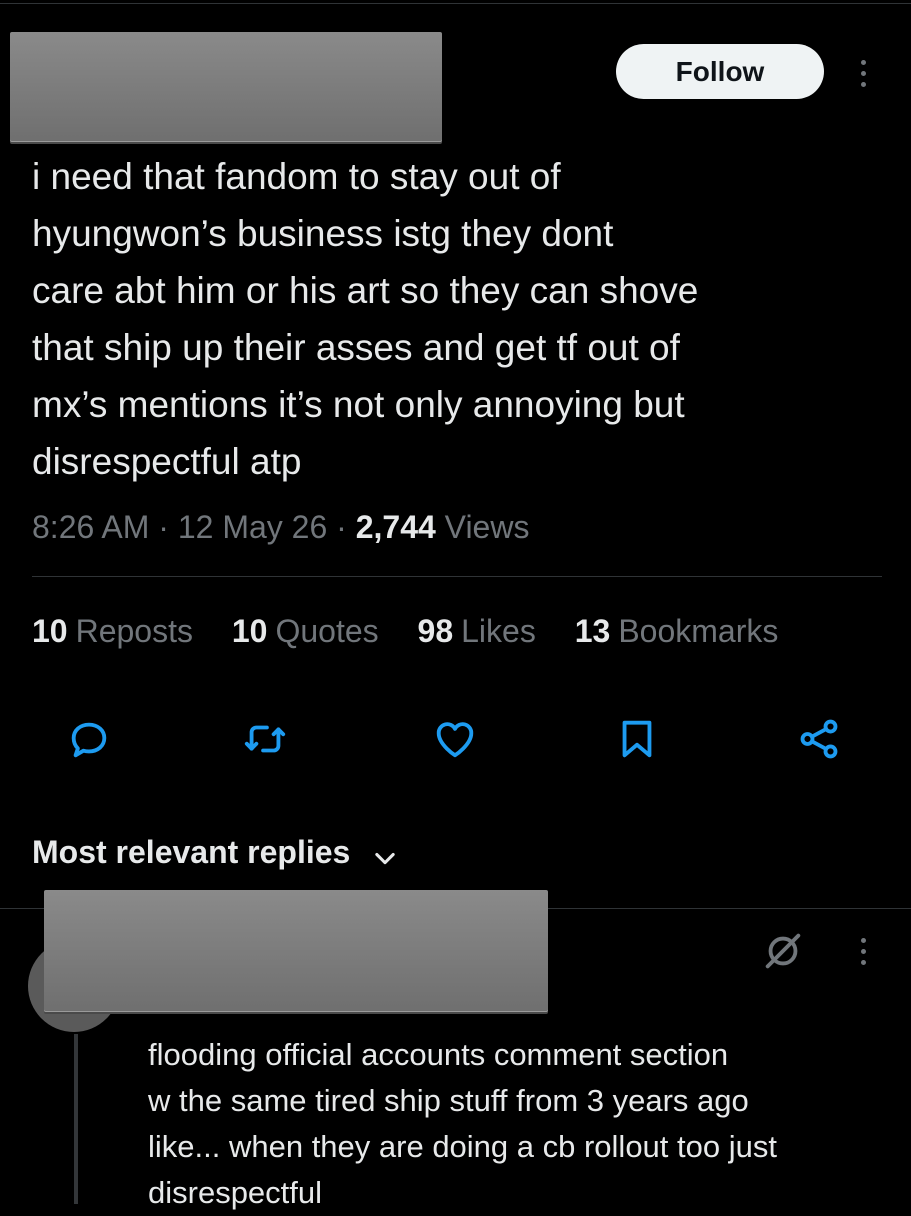 Image resolution: width=911 pixels, height=1216 pixels. Describe the element at coordinates (385, 853) in the screenshot. I see `chevron-down-icon` at that location.